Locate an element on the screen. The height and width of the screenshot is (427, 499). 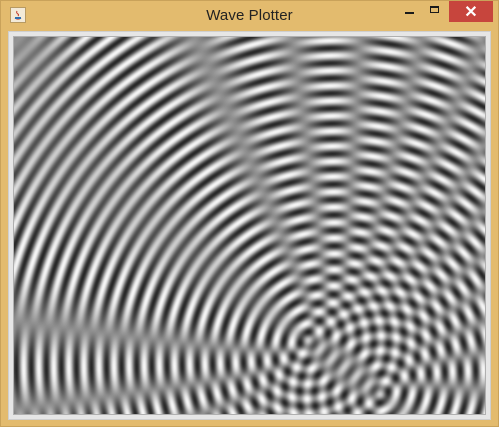
title-bar: Wave Plotter ✕ is located at coordinates (249, 16).